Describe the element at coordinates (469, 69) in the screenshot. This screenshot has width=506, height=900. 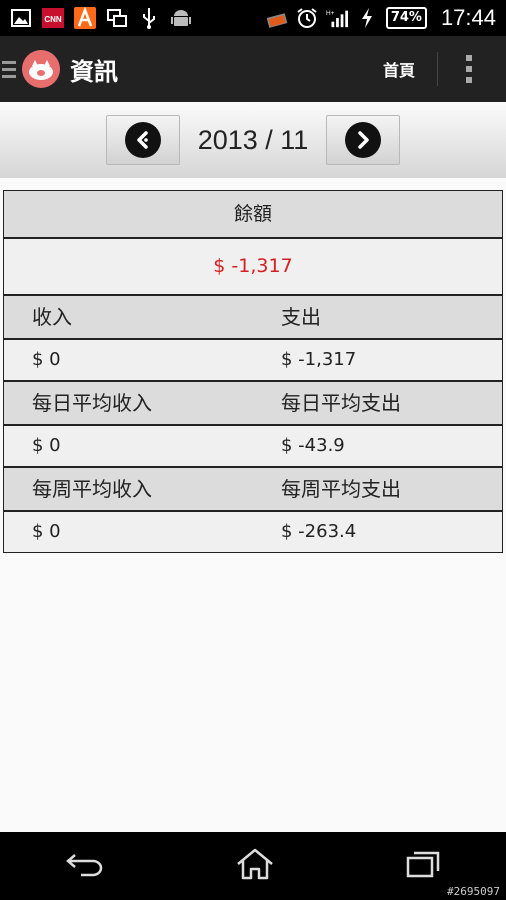
I see `overflow-menu-icon` at that location.